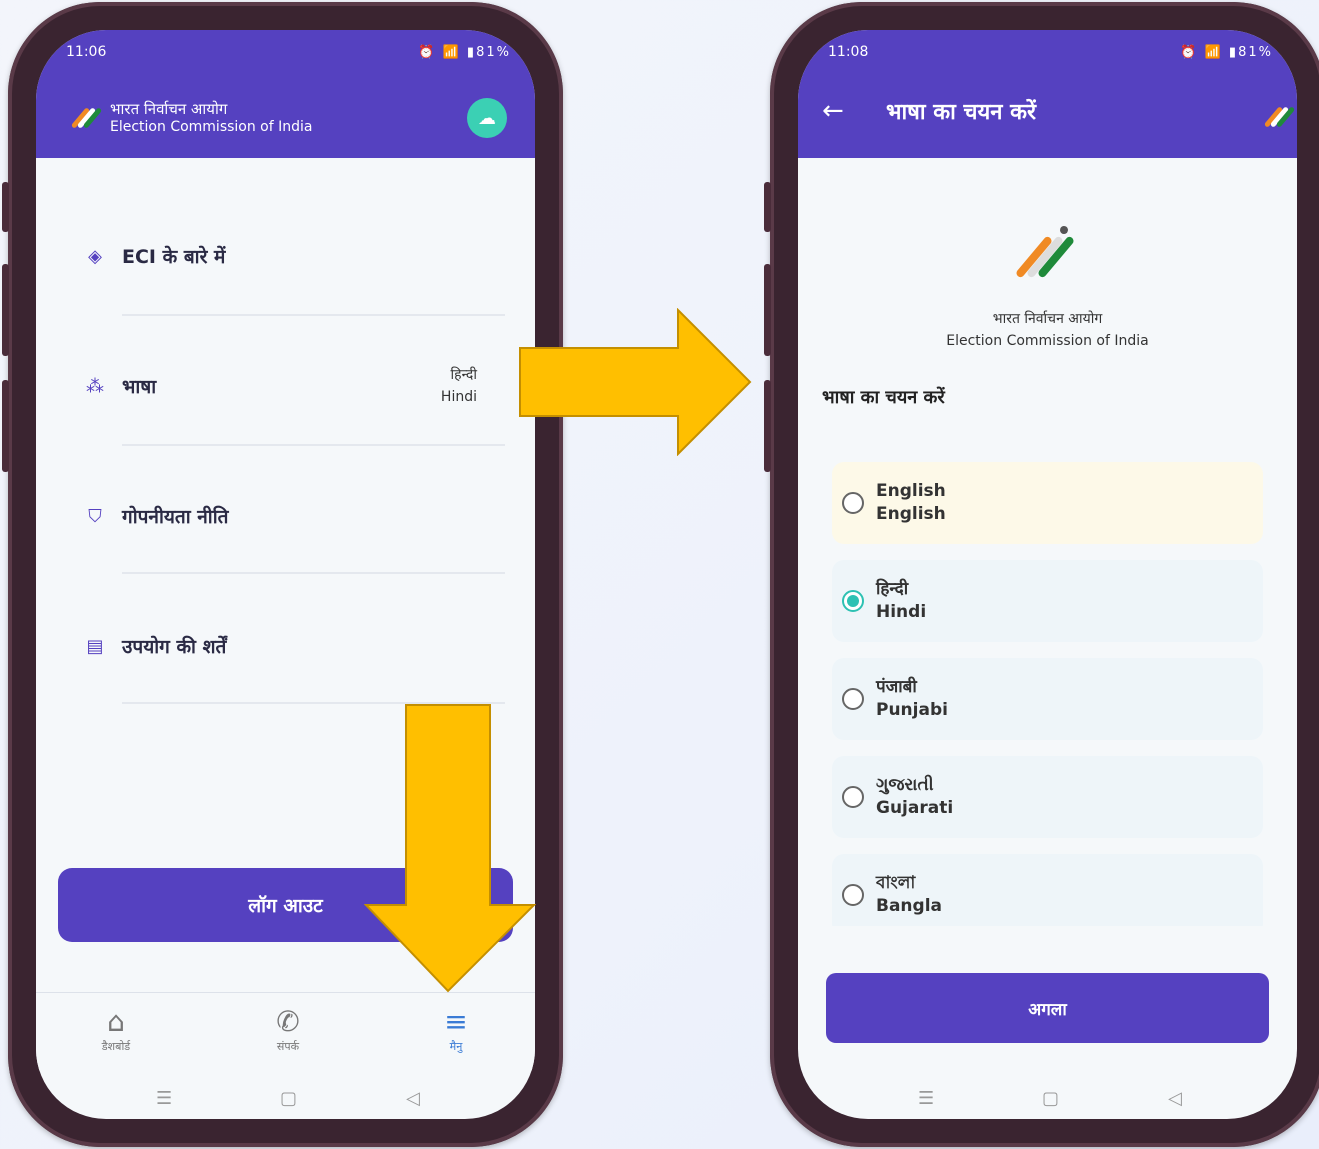 The height and width of the screenshot is (1149, 1319). What do you see at coordinates (901, 612) in the screenshot?
I see `language-english: Hindi` at bounding box center [901, 612].